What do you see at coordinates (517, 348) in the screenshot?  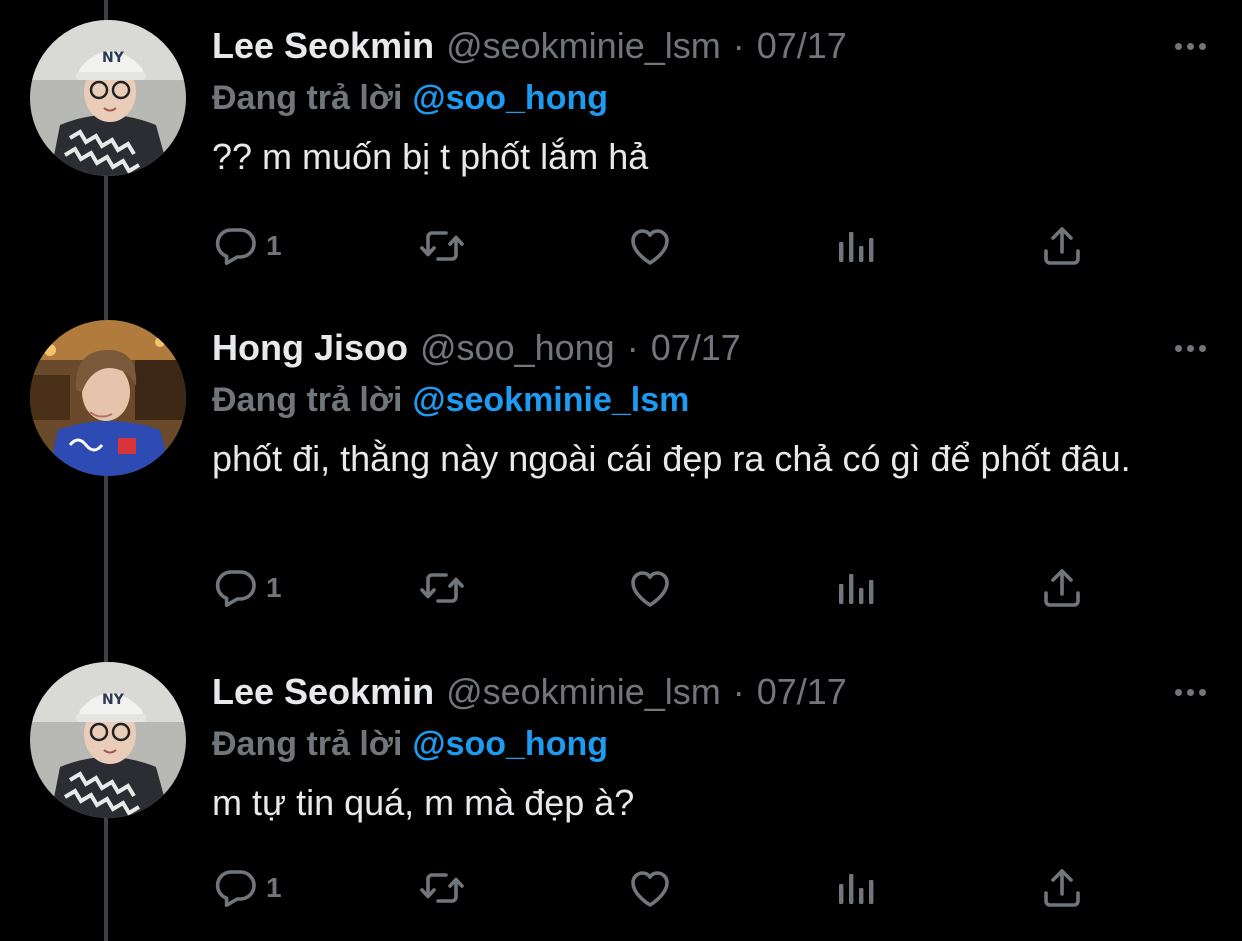 I see `author-handle: @soo_hong` at bounding box center [517, 348].